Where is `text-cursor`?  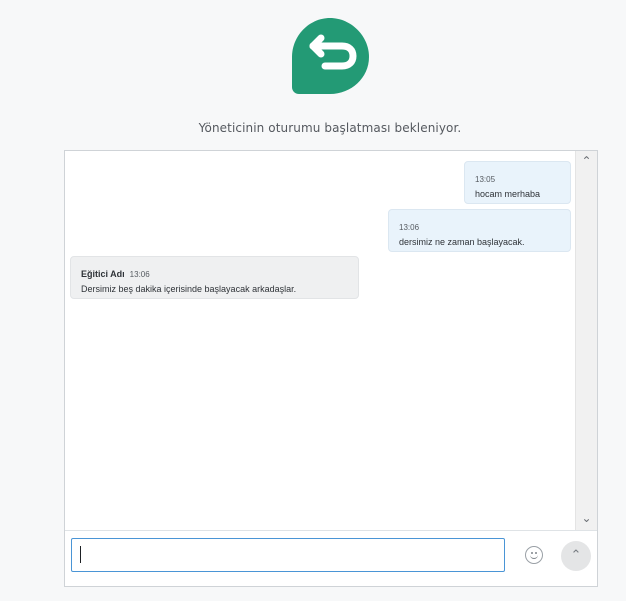 text-cursor is located at coordinates (80, 554).